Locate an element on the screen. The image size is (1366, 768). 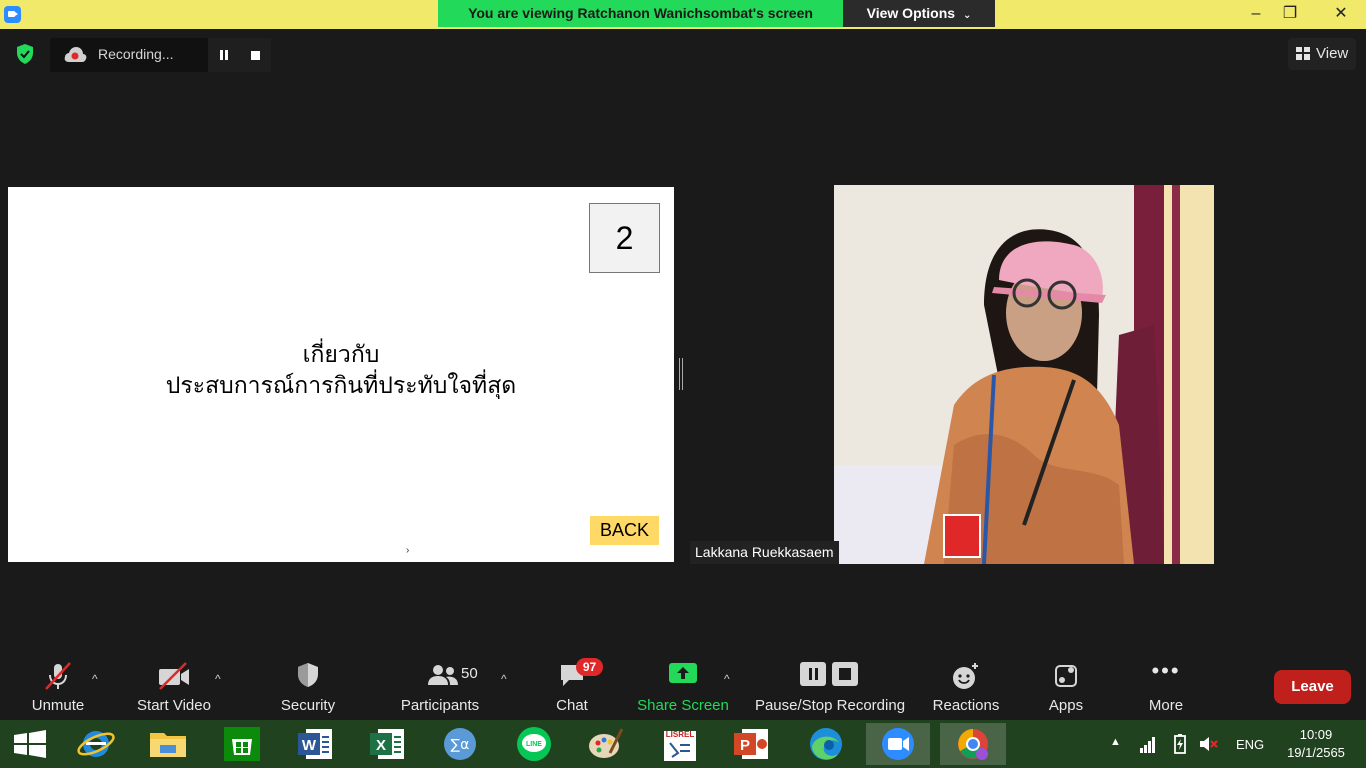
share-screen-arrow-icon is located at coordinates (683, 673).